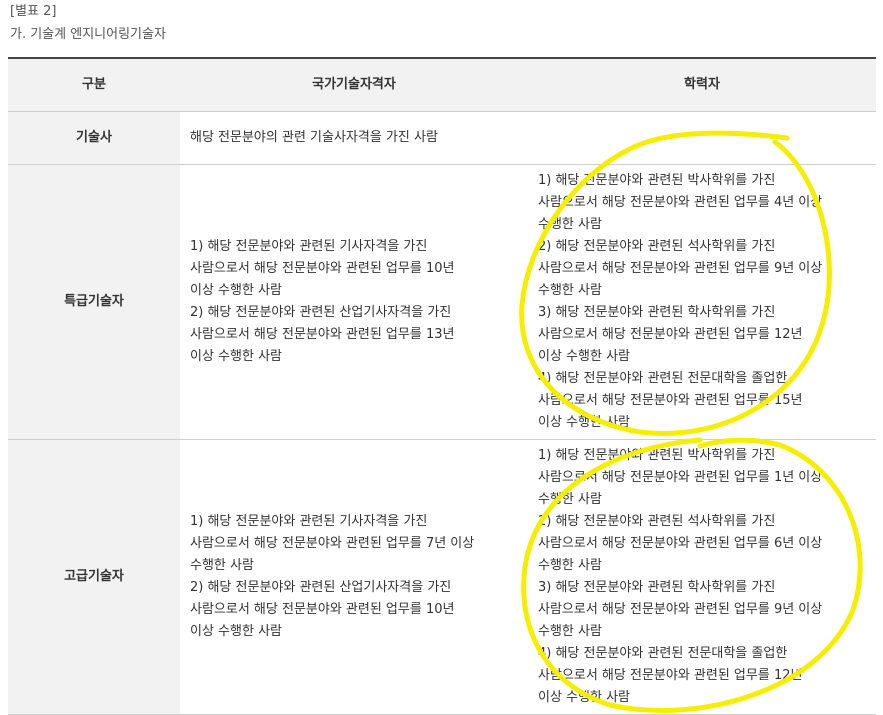 Image resolution: width=883 pixels, height=715 pixels. Describe the element at coordinates (322, 334) in the screenshot. I see `cell-line: 사람으로서 해당 전문분야와 관련된 업무를 13년` at that location.